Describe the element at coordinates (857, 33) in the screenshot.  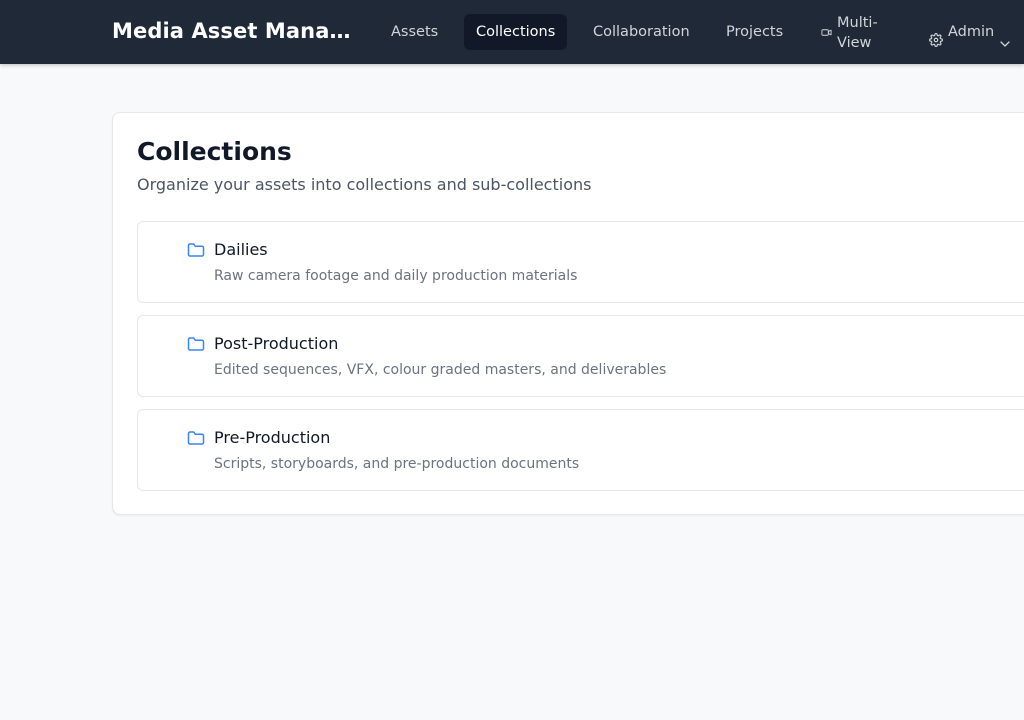
I see `nav-multi-view-label: Multi-View` at that location.